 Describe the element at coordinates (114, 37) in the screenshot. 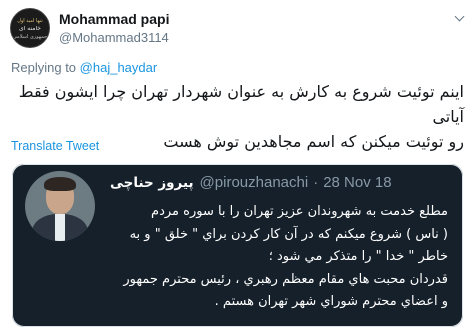

I see `author-handle: @Mohammad3114` at that location.